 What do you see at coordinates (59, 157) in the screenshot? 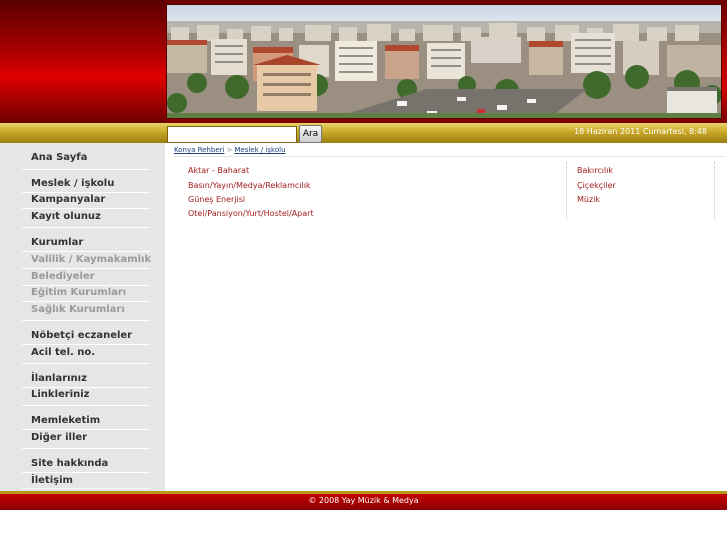
I see `sidebar-item-home: Ana Sayfa` at bounding box center [59, 157].